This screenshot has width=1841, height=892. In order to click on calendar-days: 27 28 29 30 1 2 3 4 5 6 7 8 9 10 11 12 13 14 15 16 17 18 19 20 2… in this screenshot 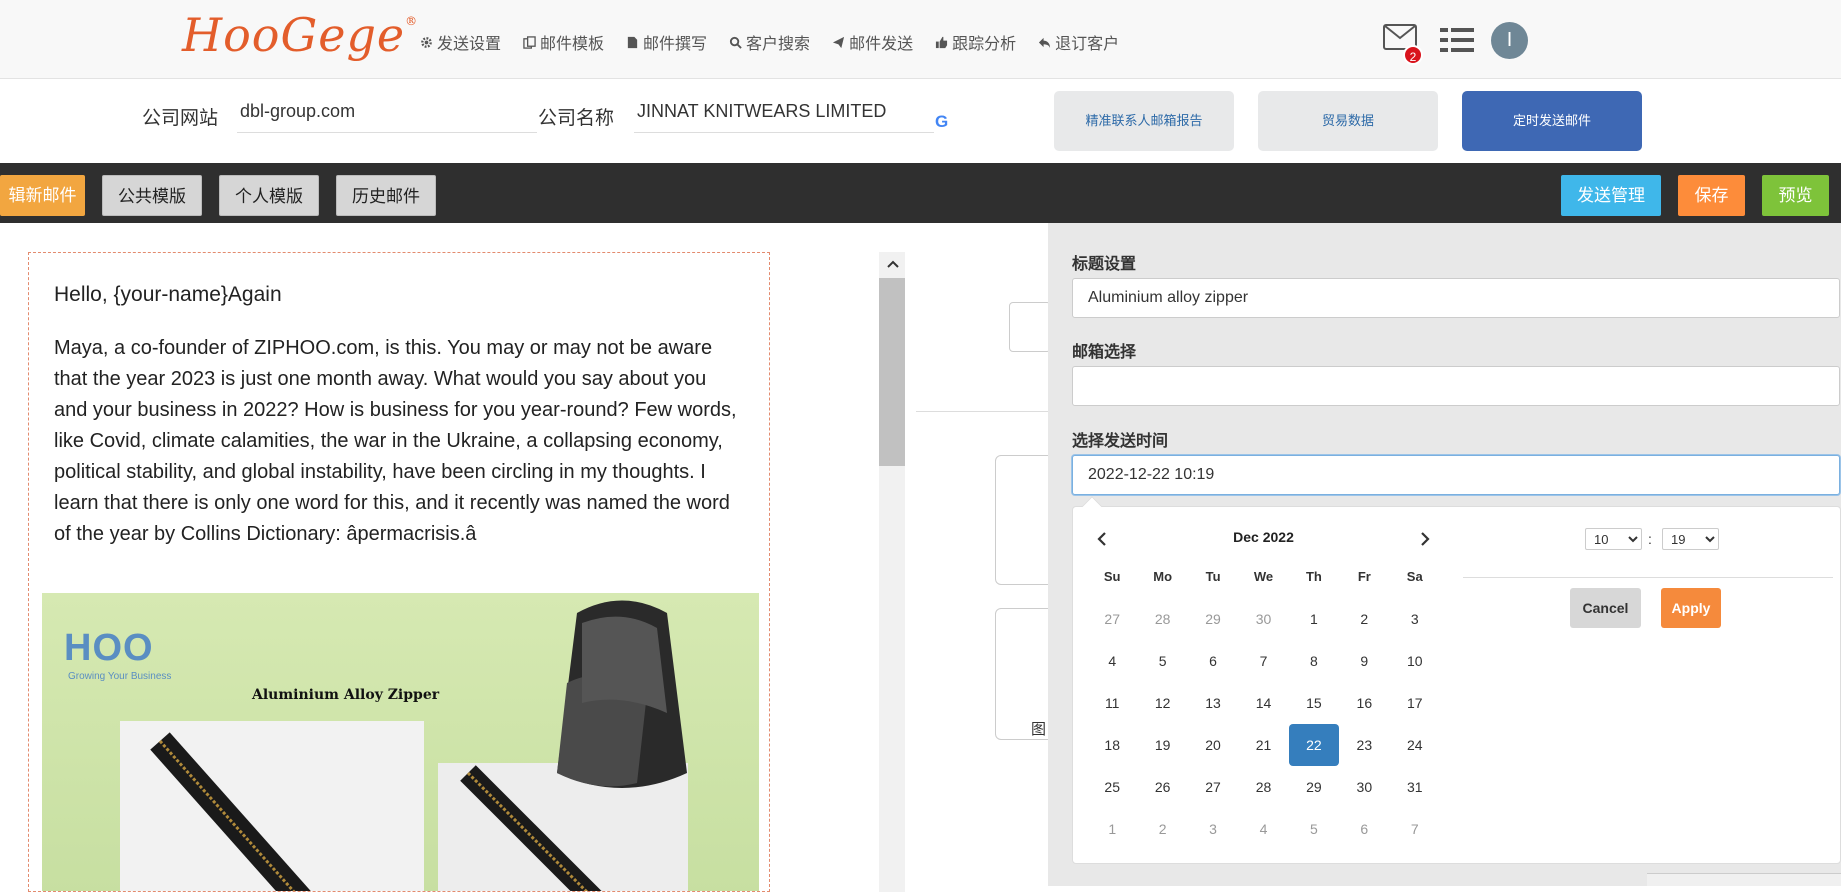, I will do `click(1263, 724)`.